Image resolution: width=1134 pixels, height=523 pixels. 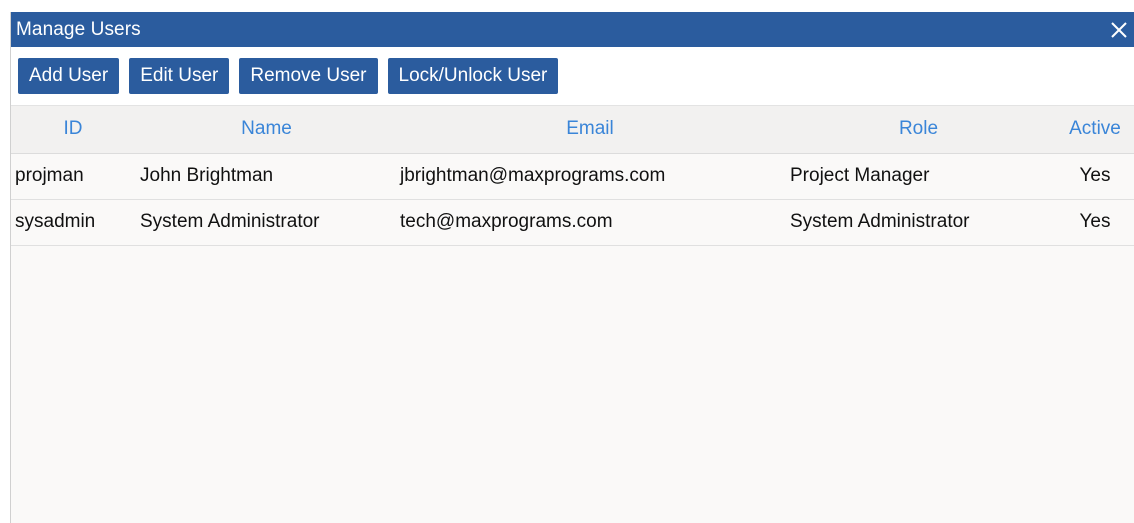 What do you see at coordinates (860, 175) in the screenshot?
I see `cell-role: Project Manager` at bounding box center [860, 175].